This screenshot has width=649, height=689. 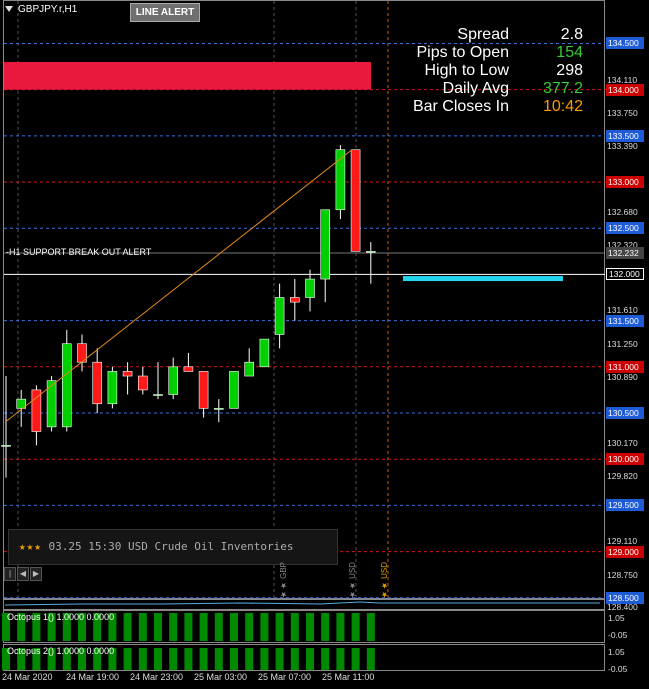 I want to click on price-tag: 130.500, so click(x=625, y=413).